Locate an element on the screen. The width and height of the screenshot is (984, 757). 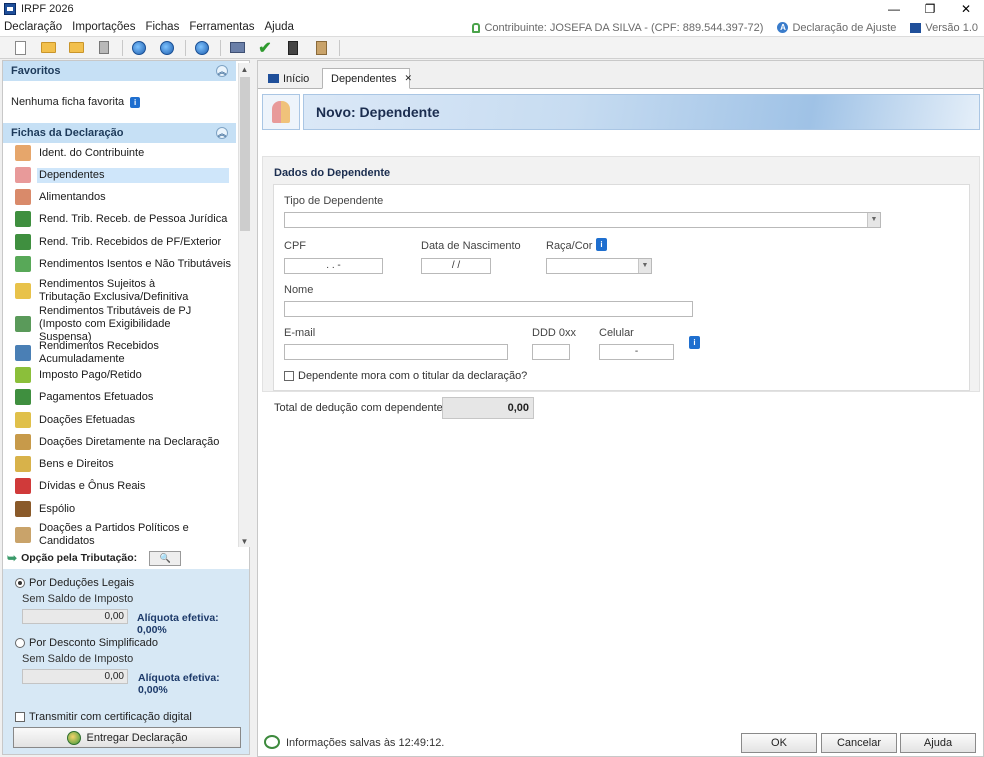
lock-icon is located at coordinates (476, 27).